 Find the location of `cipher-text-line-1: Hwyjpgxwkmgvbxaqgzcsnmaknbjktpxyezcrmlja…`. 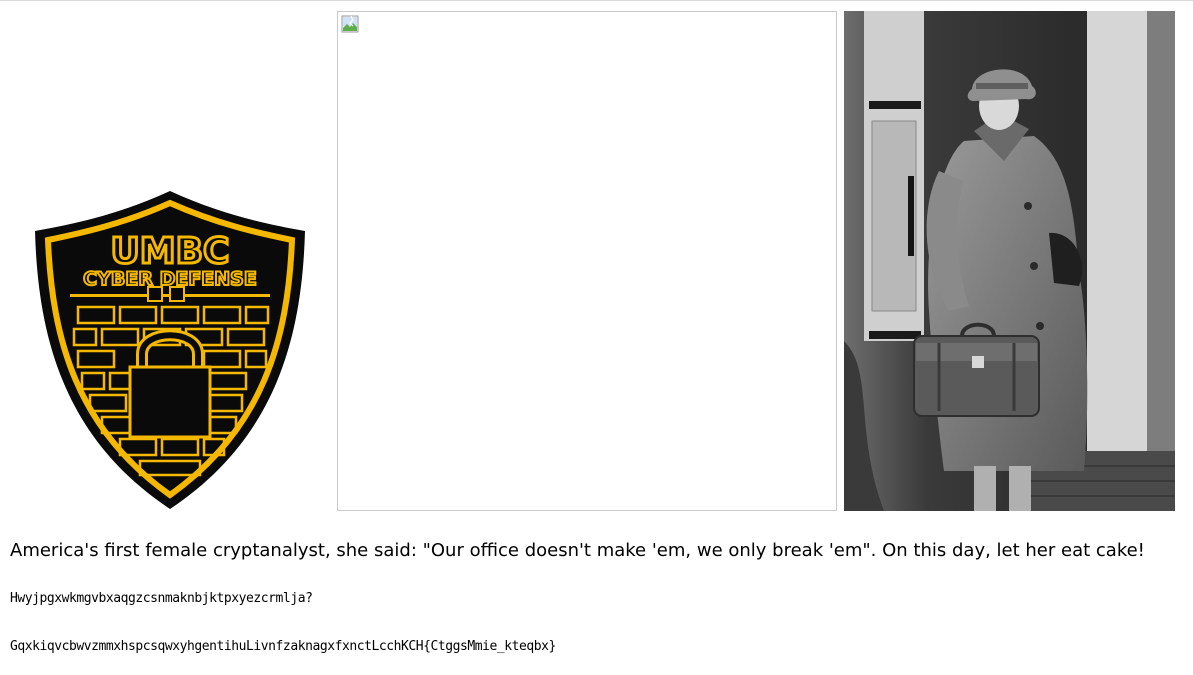

cipher-text-line-1: Hwyjpgxwkmgvbxaqgzcsnmaknbjktpxyezcrmlja… is located at coordinates (161, 598).